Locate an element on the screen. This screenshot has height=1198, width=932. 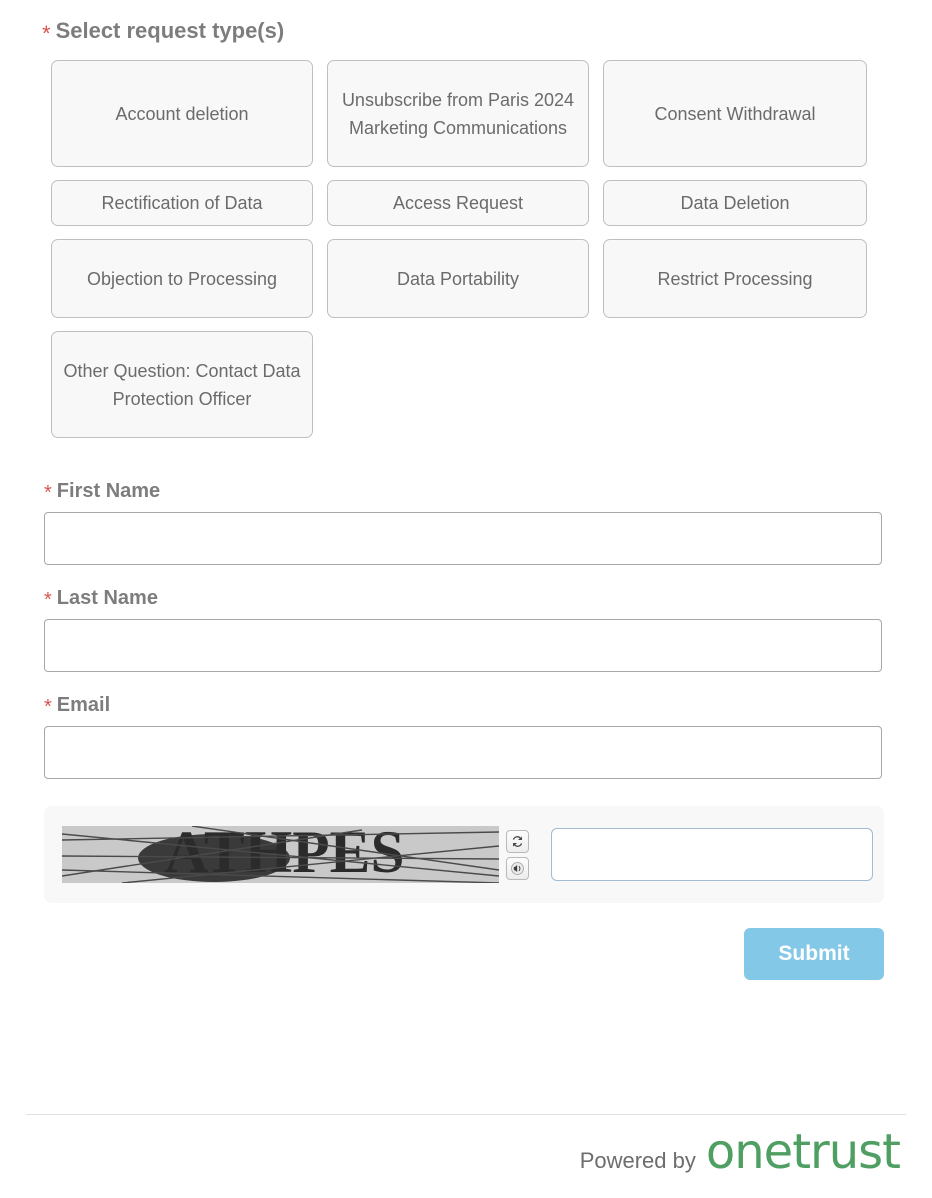
request-type-option-rectification-of-data: Rectification of Data is located at coordinates (182, 203).